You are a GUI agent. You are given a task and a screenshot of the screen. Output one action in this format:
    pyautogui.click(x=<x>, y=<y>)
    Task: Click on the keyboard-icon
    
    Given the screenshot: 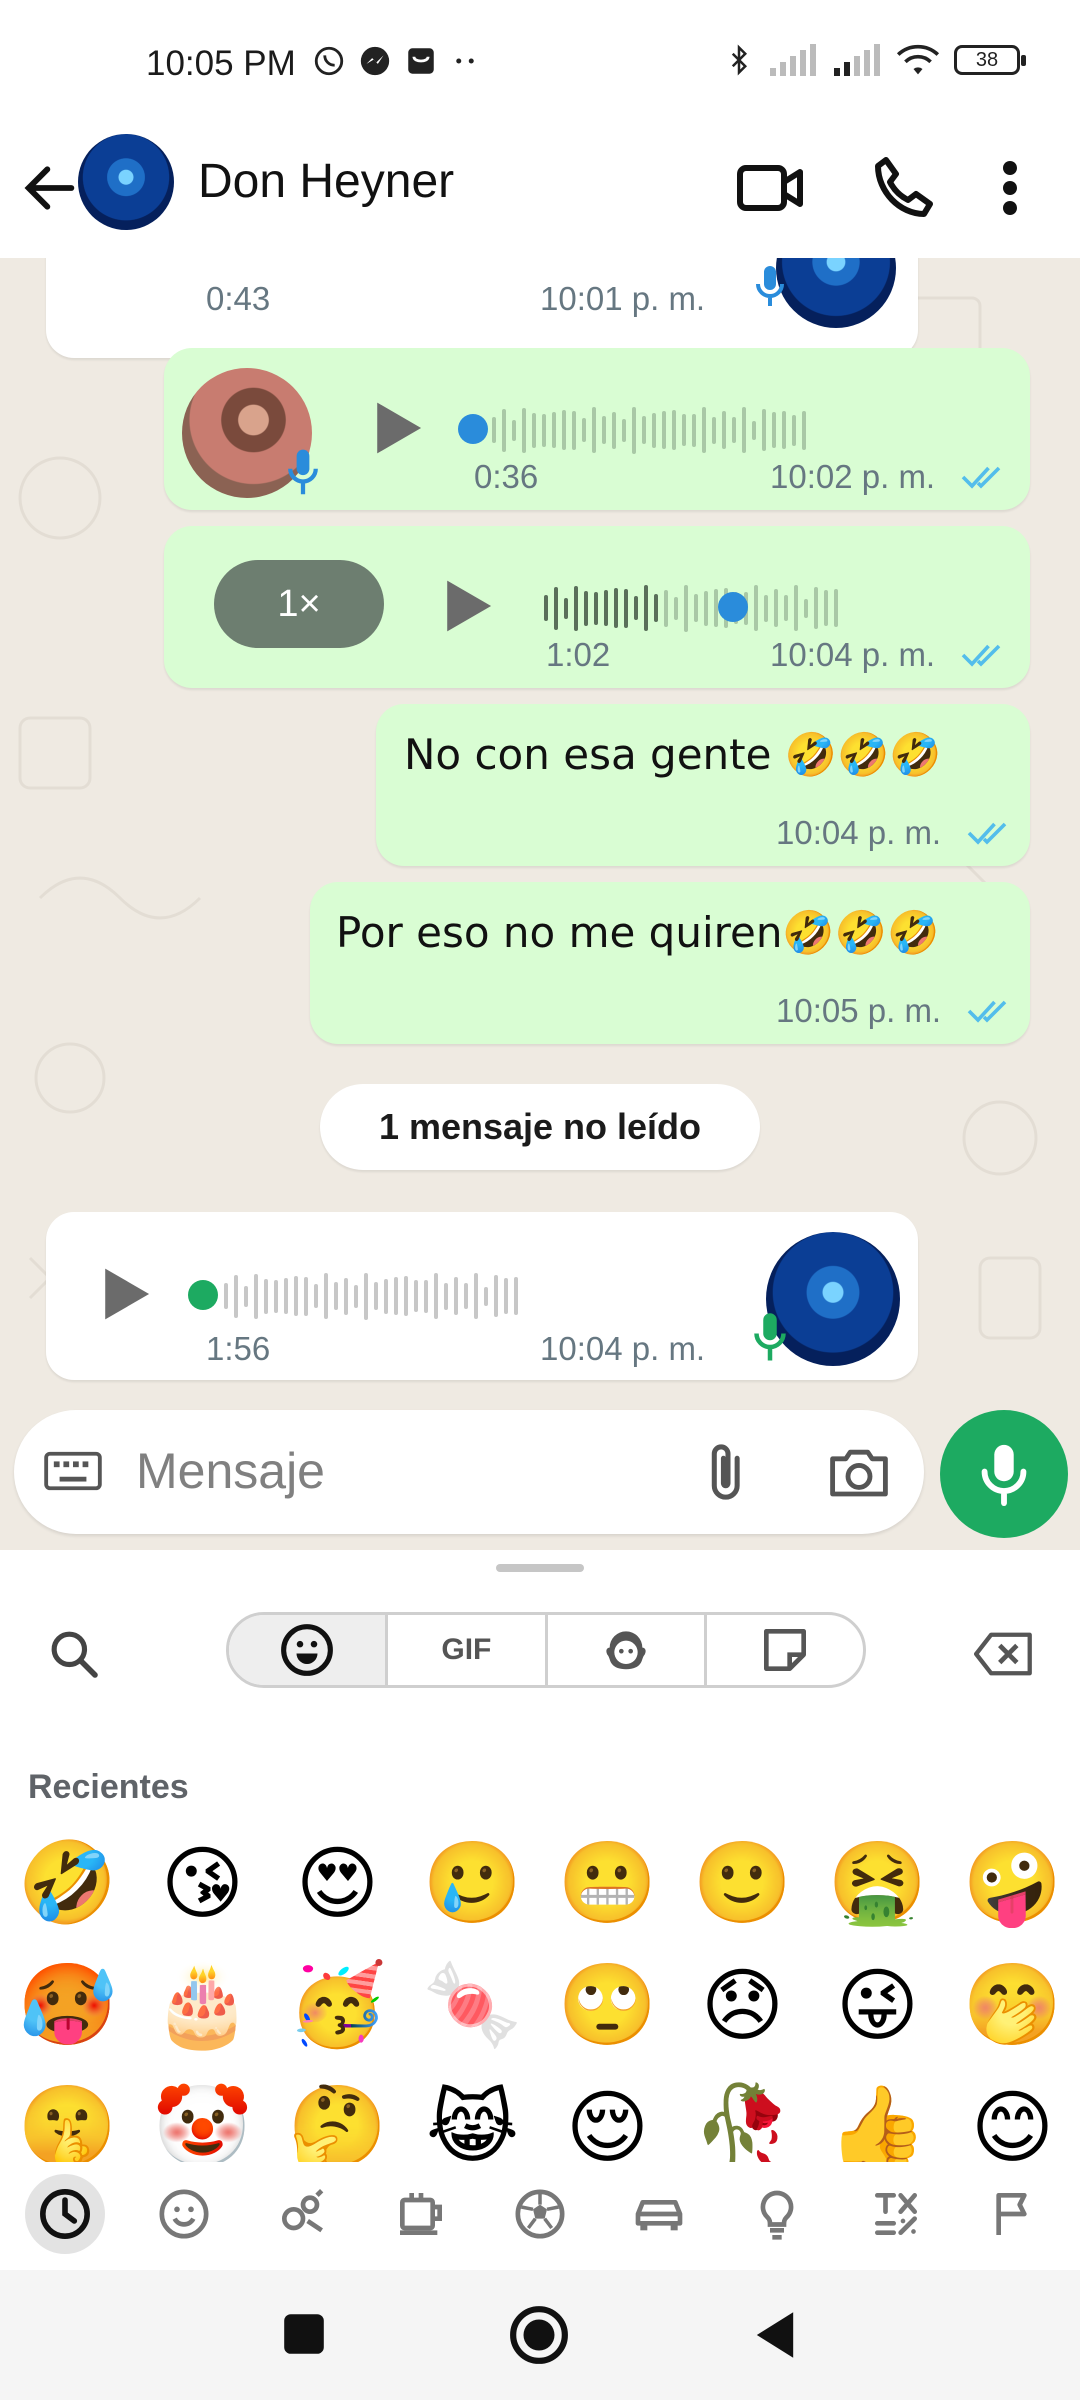 What is the action you would take?
    pyautogui.click(x=73, y=1471)
    